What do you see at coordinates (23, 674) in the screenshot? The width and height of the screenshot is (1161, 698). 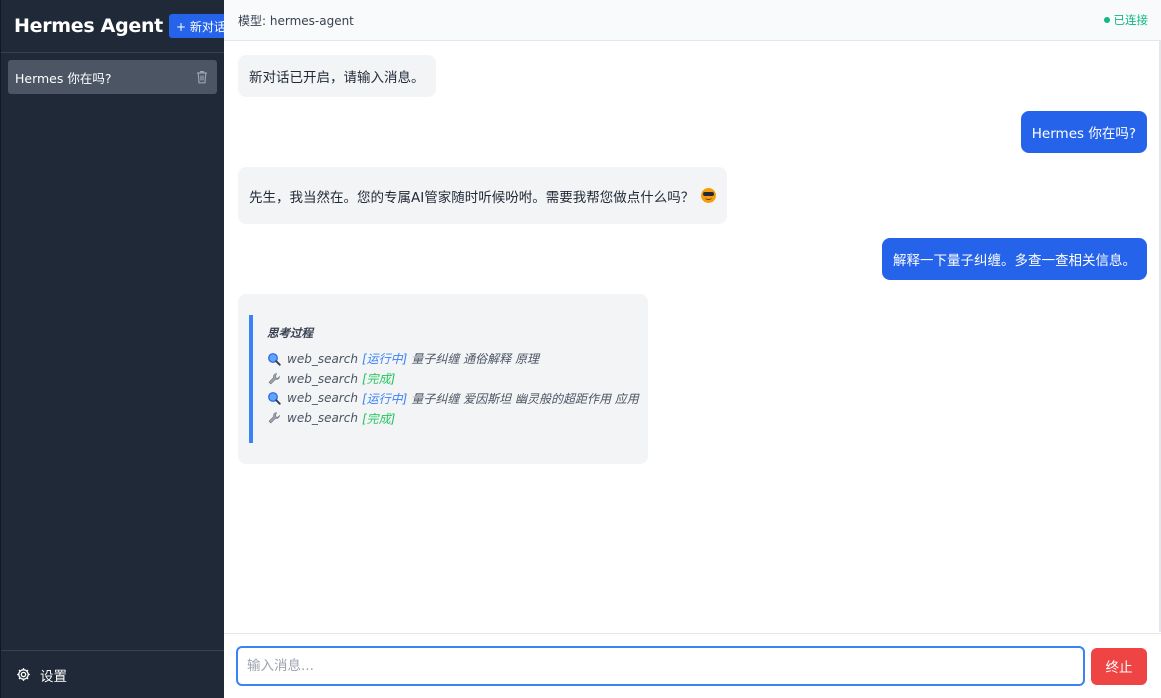 I see `gear-icon` at bounding box center [23, 674].